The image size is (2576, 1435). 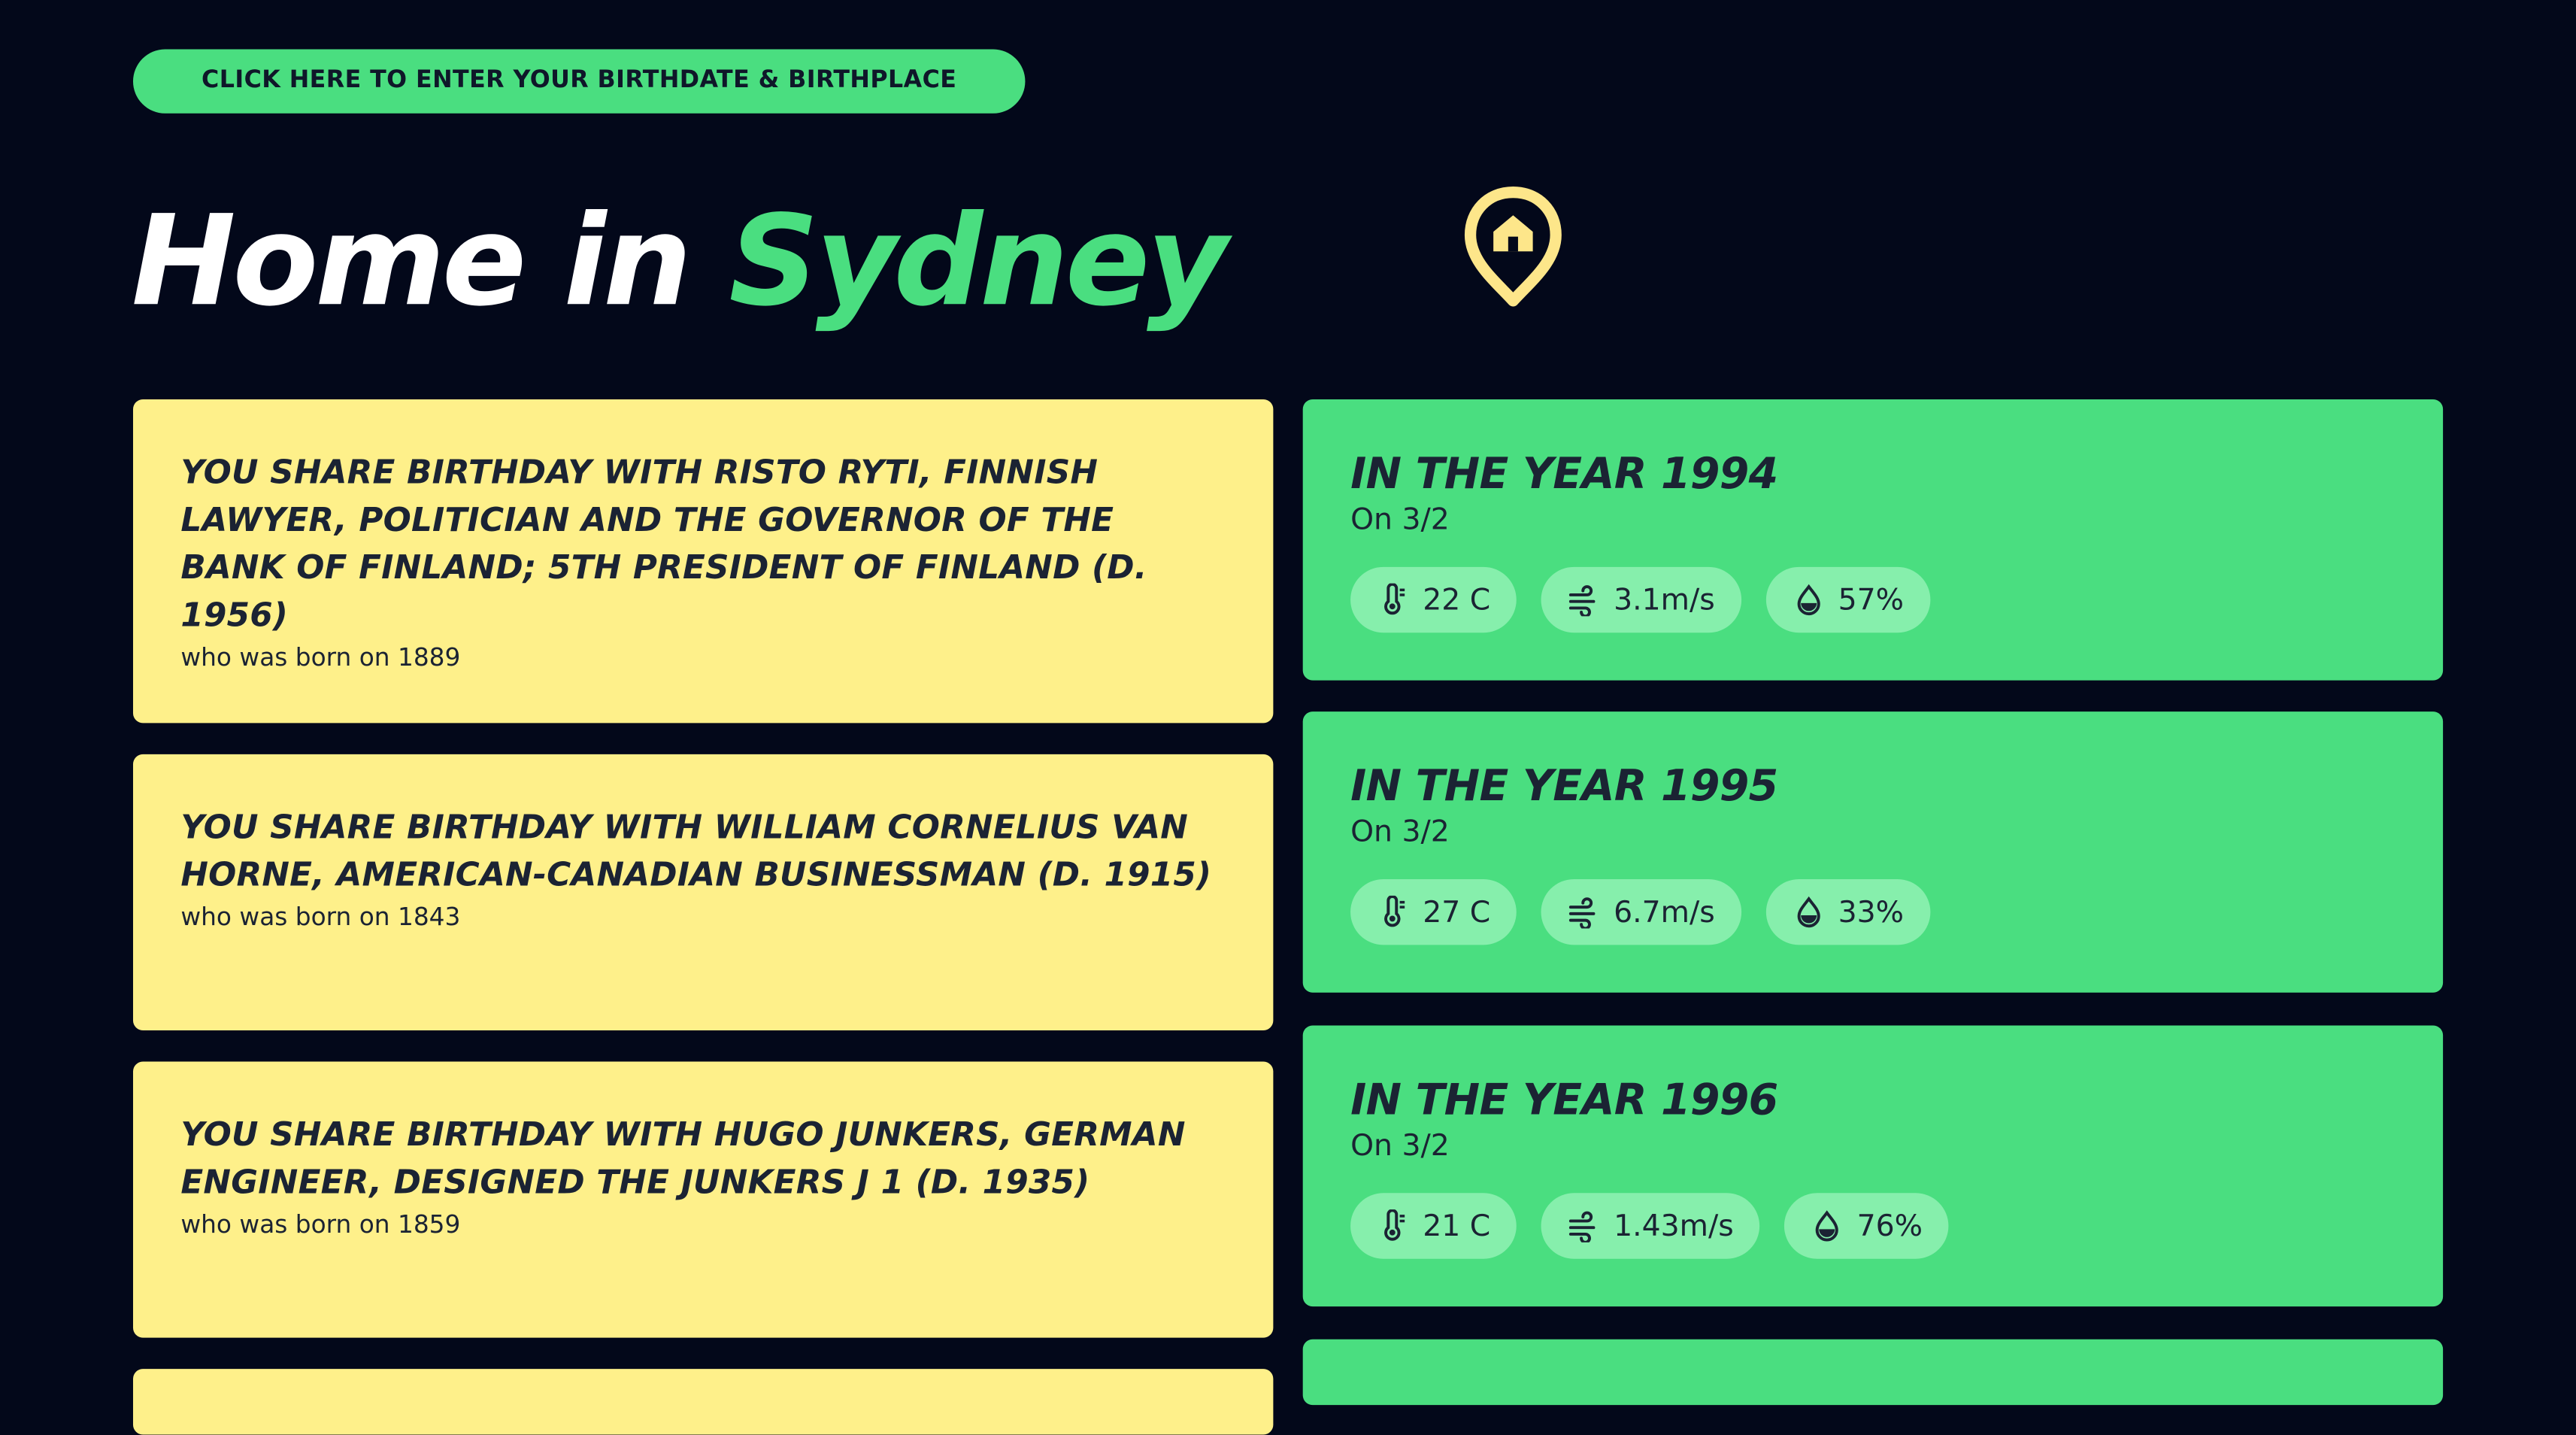 I want to click on wind-value: 3.1m/s, so click(x=1664, y=599).